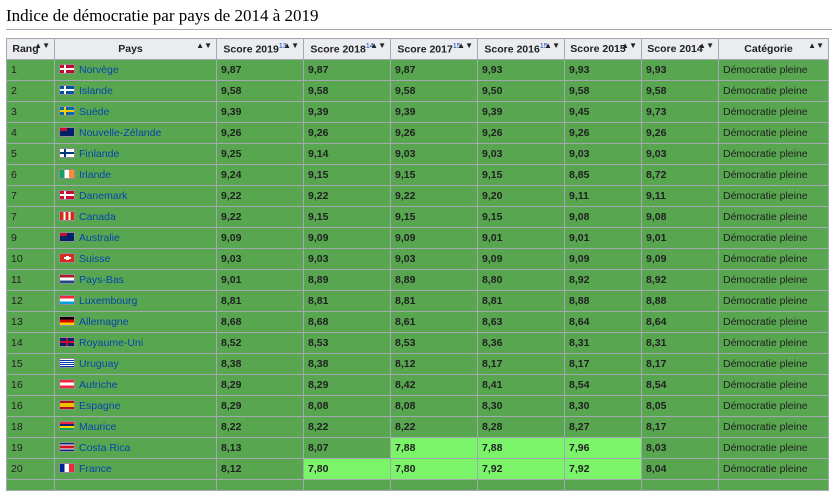 This screenshot has height=491, width=838. What do you see at coordinates (30, 259) in the screenshot?
I see `rank-cell: 10` at bounding box center [30, 259].